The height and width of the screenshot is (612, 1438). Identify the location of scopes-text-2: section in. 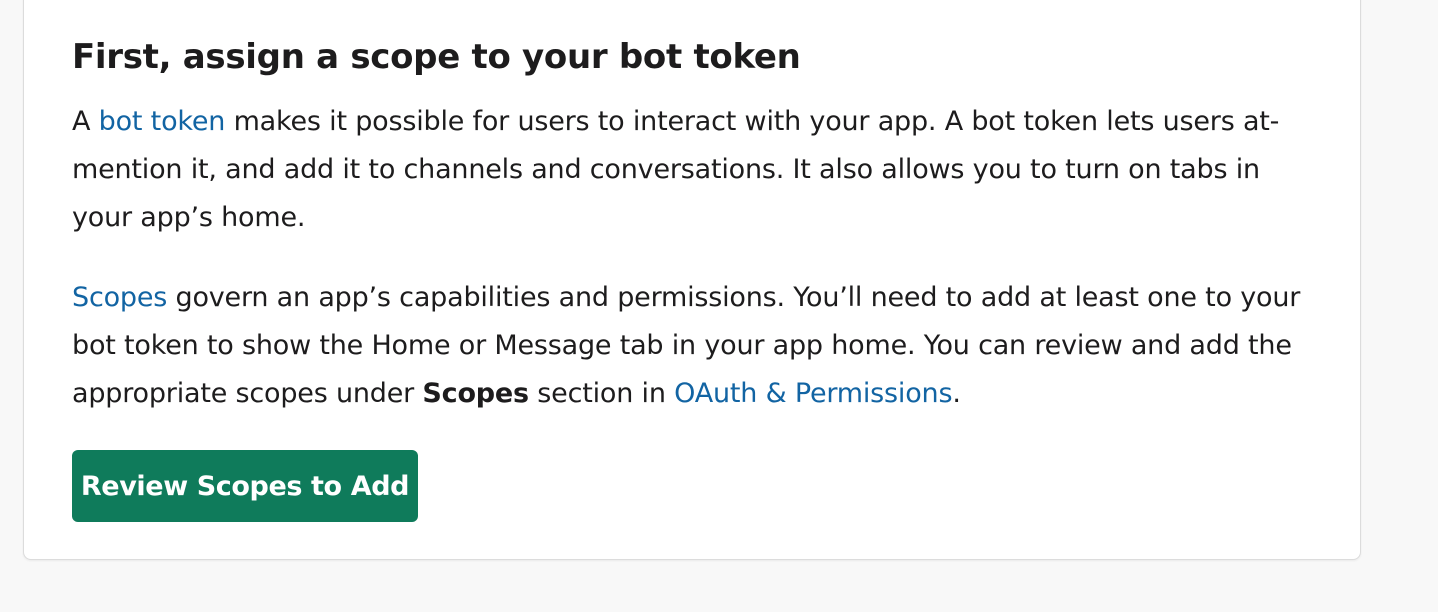
(601, 393).